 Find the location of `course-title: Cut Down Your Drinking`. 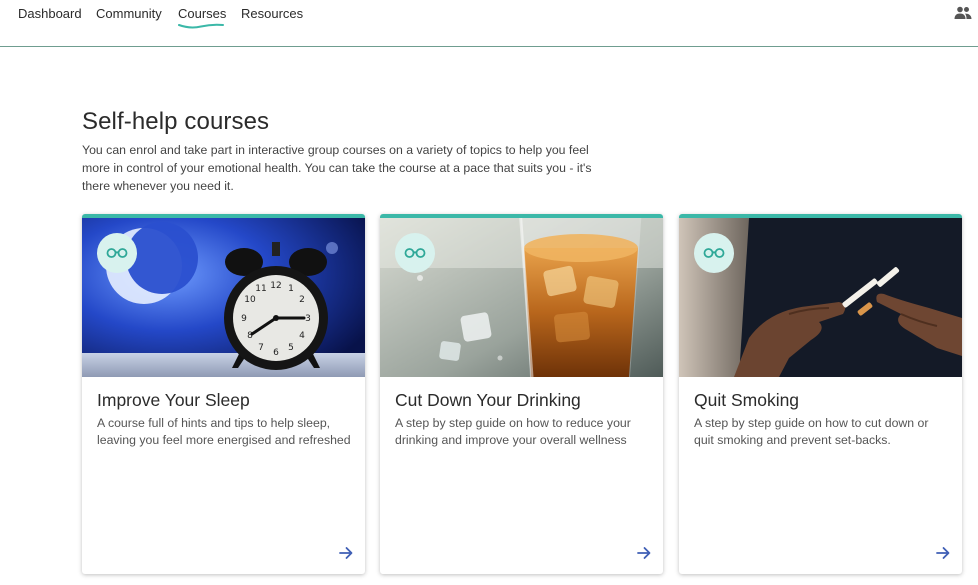

course-title: Cut Down Your Drinking is located at coordinates (488, 400).